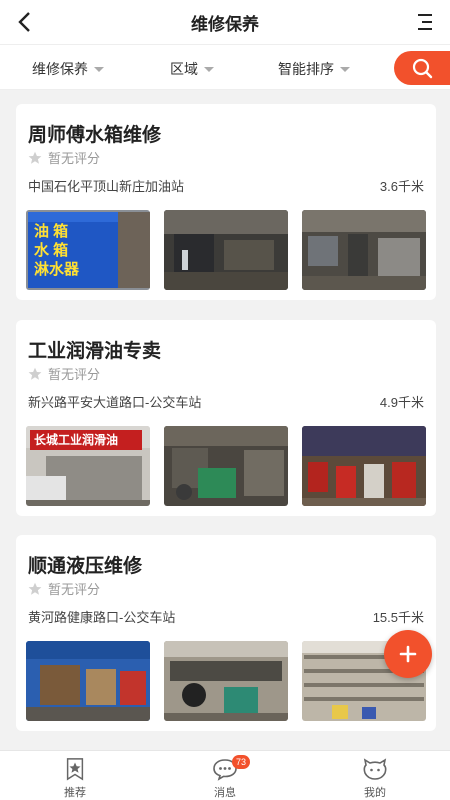  What do you see at coordinates (76, 440) in the screenshot?
I see `sign-text: 长城工业润滑油` at bounding box center [76, 440].